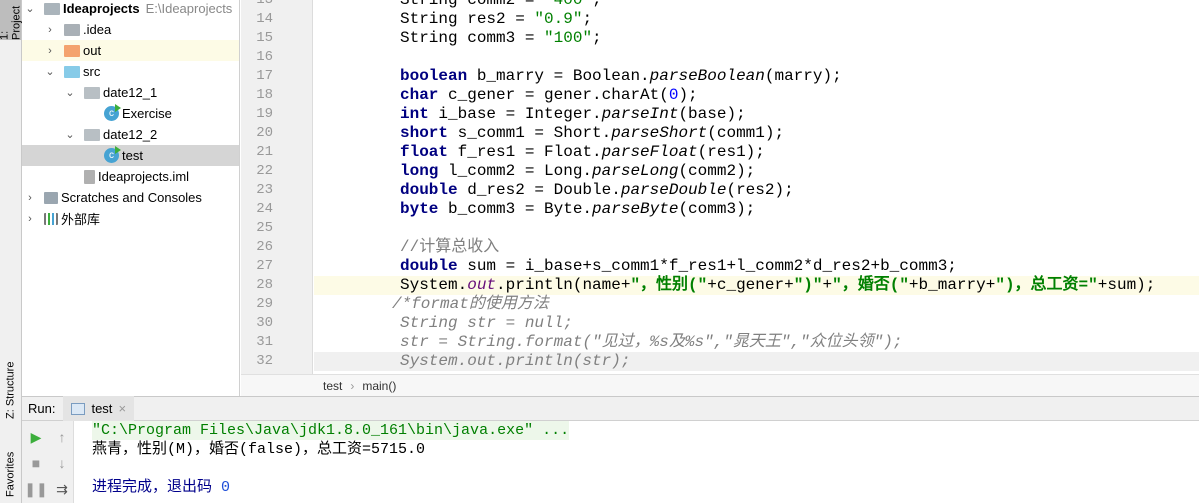  I want to click on line-number: 21, so click(264, 152).